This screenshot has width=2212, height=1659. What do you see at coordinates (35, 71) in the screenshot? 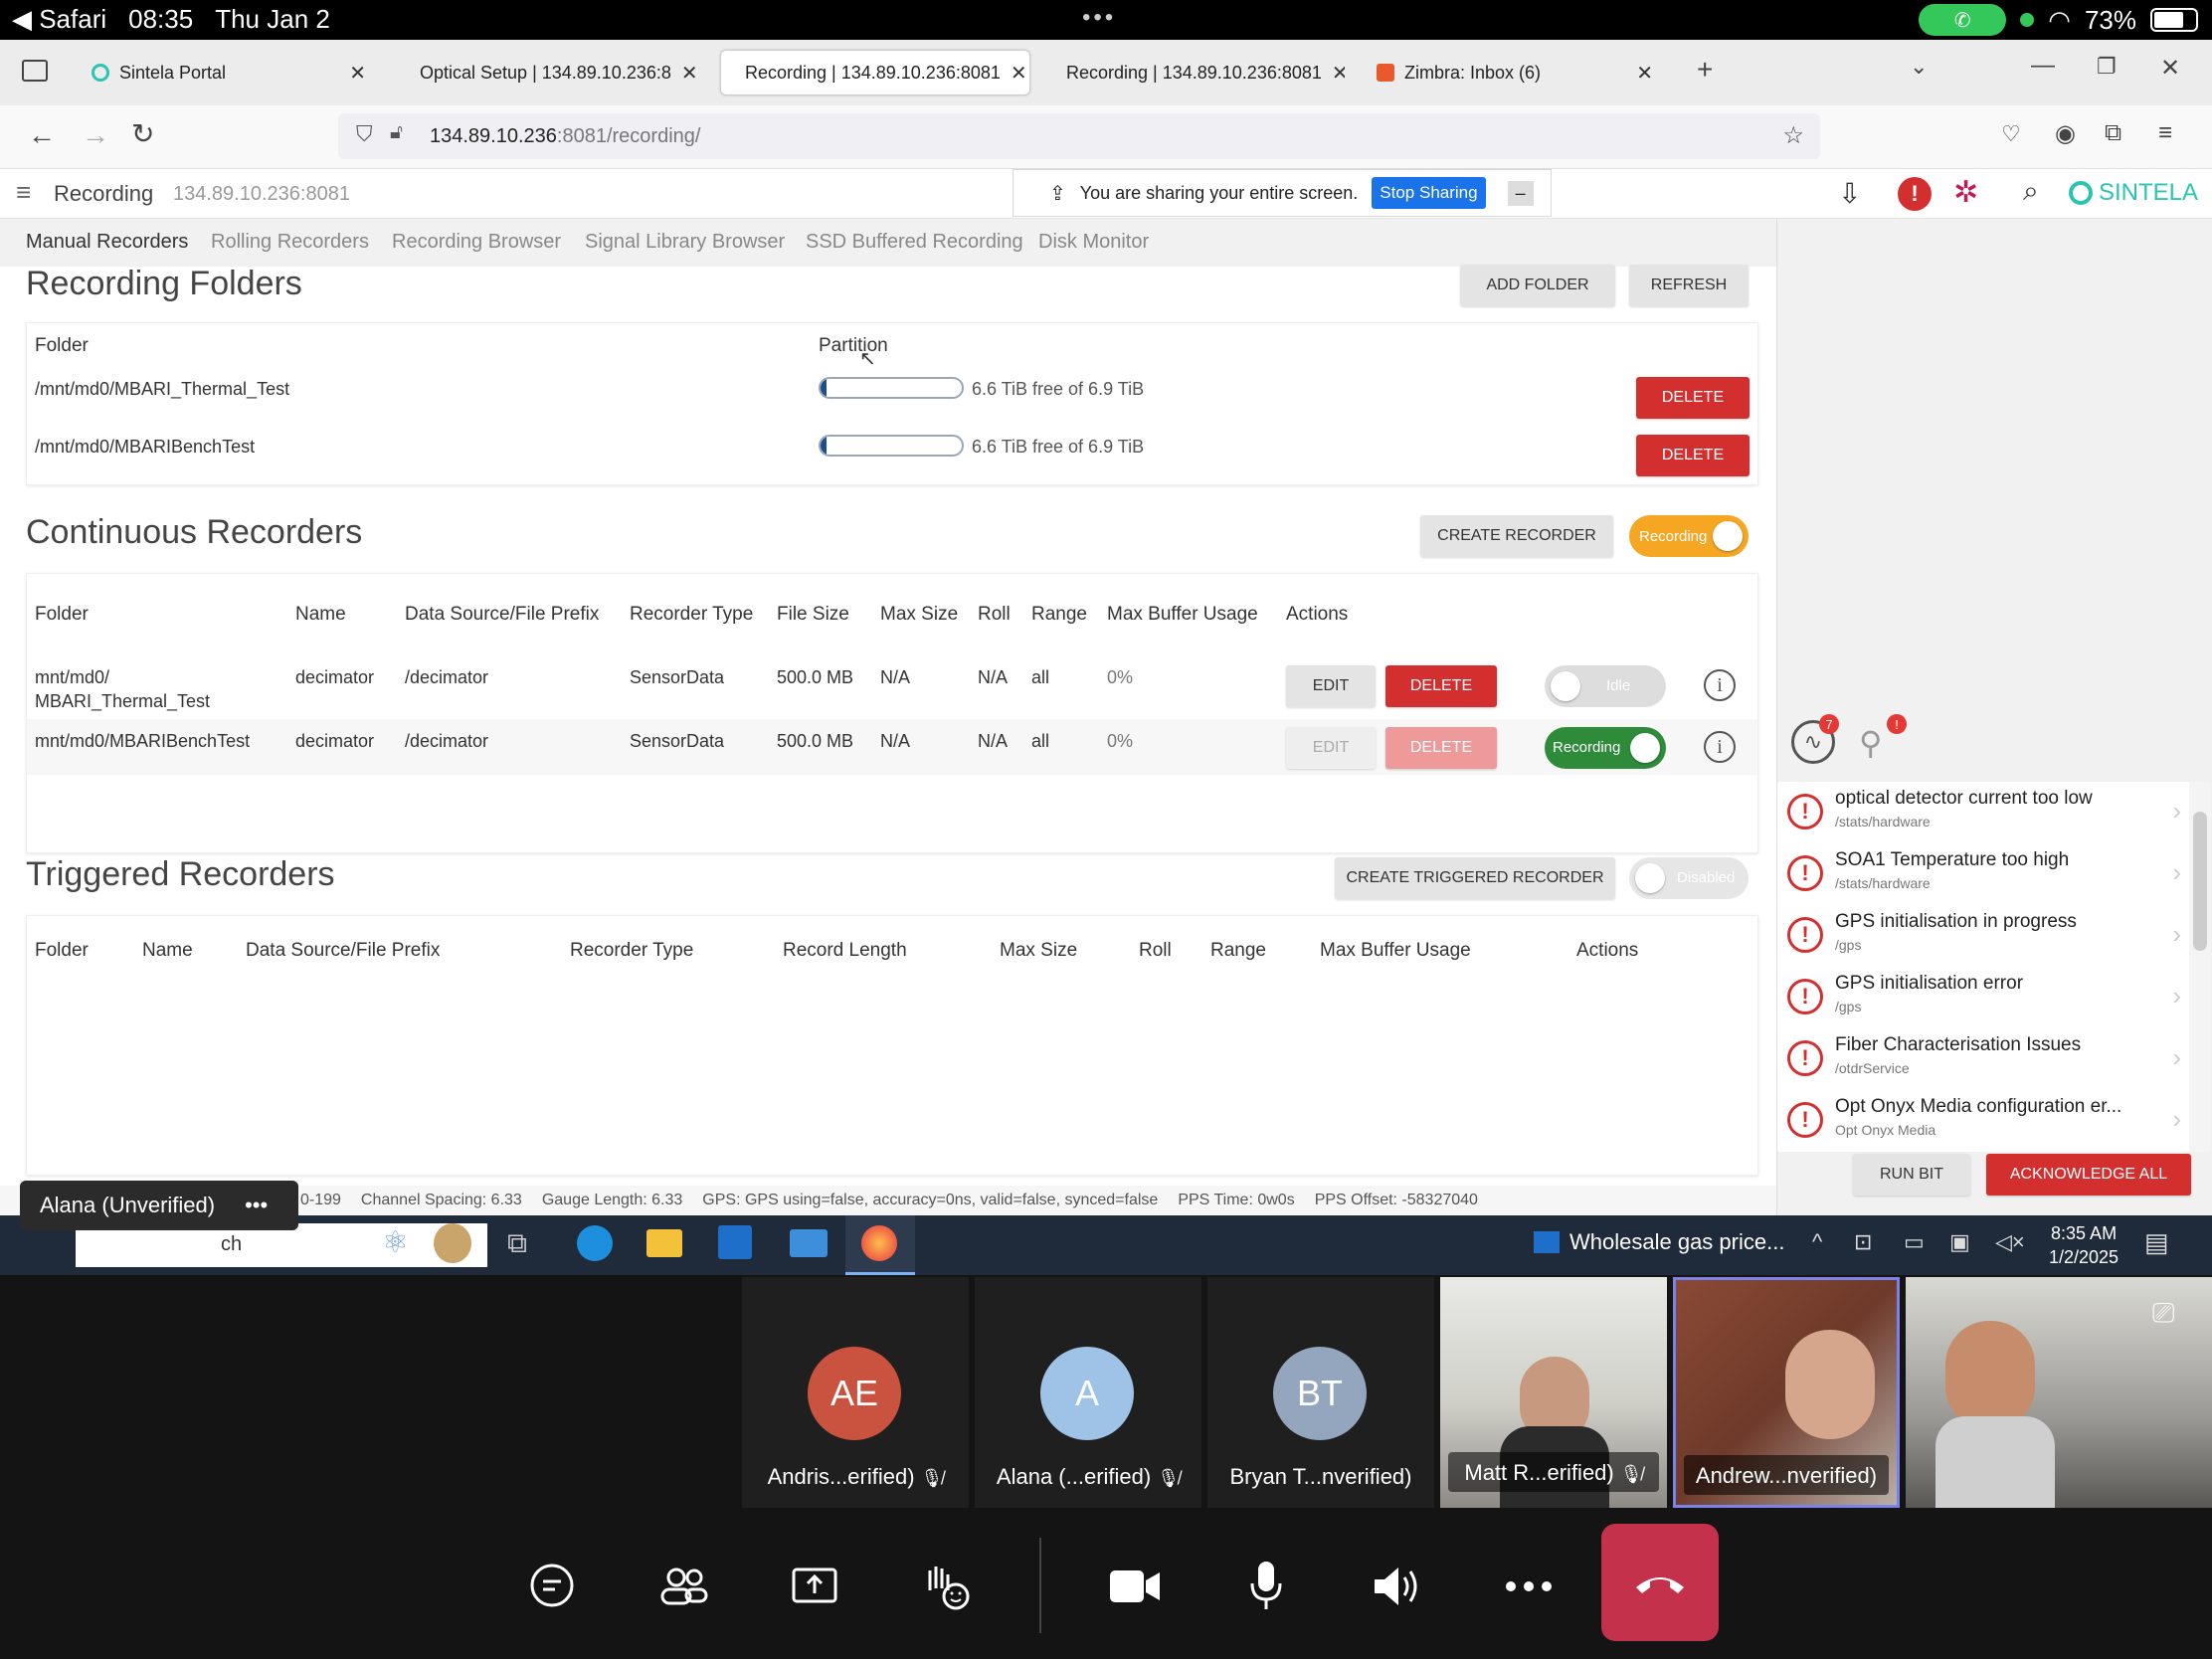
I see `tab-overview-icon` at bounding box center [35, 71].